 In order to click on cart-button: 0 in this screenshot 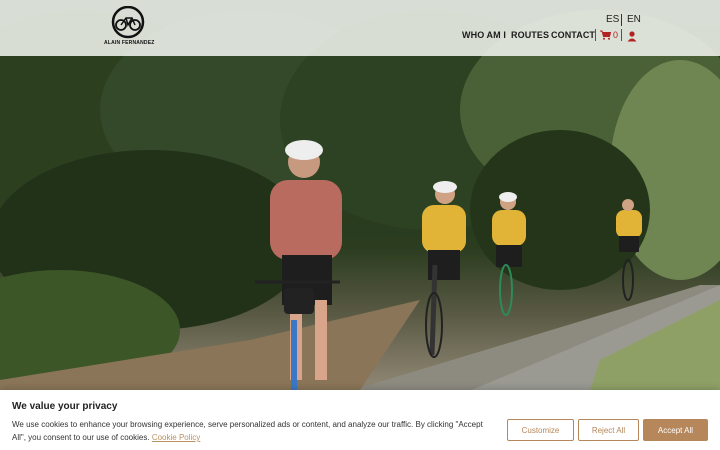, I will do `click(609, 35)`.